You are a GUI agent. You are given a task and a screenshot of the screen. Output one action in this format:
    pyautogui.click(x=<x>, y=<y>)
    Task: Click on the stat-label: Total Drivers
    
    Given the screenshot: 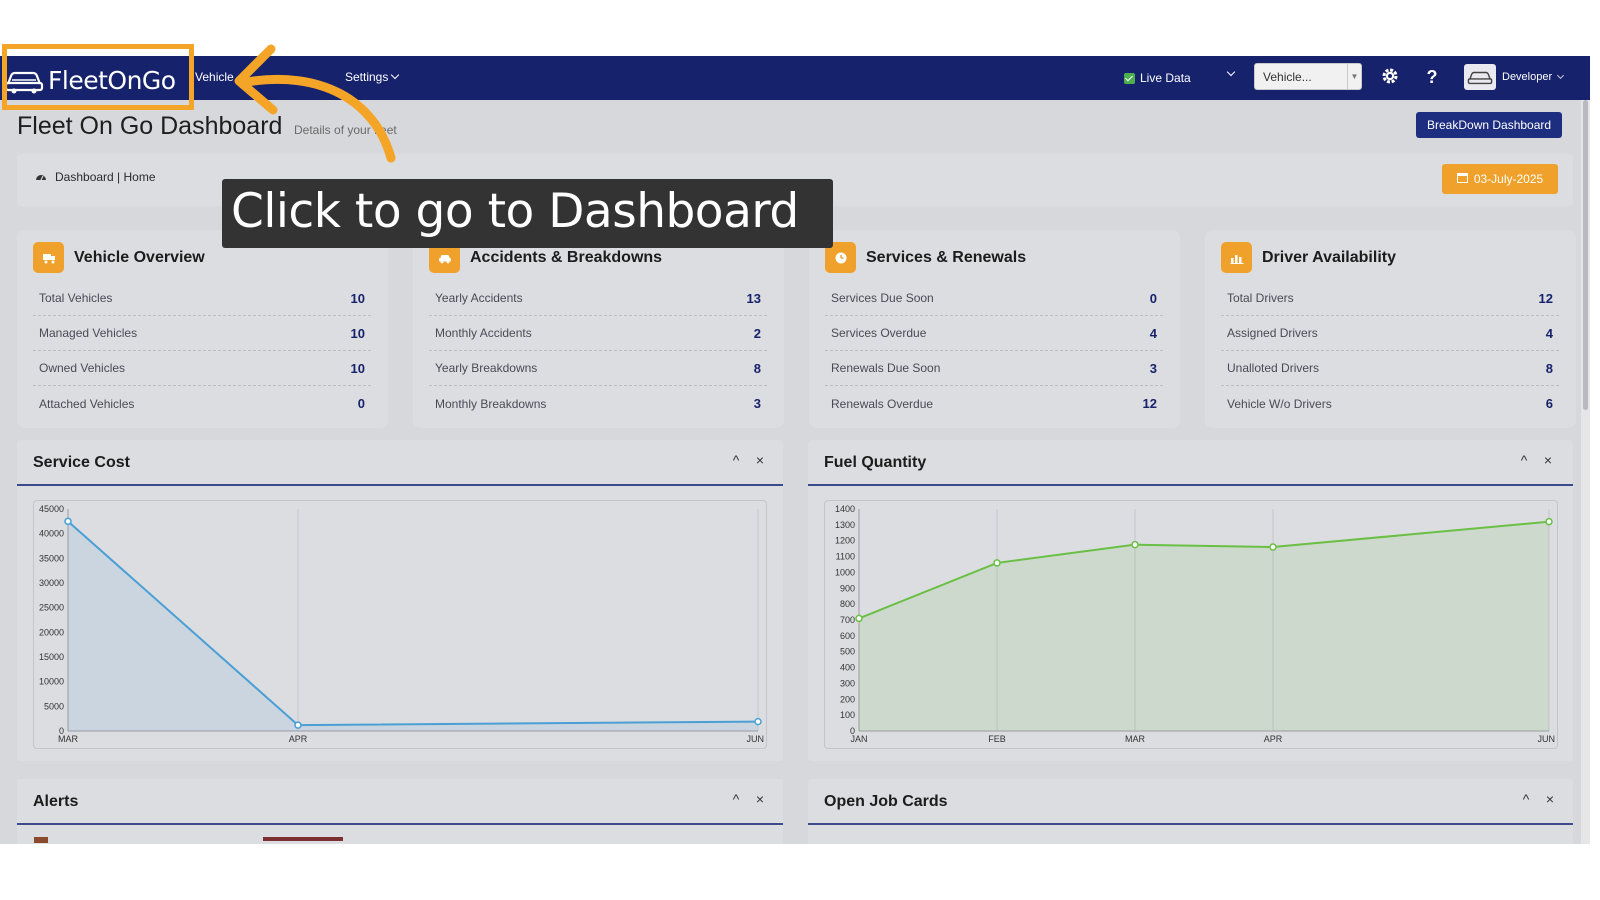 What is the action you would take?
    pyautogui.click(x=1260, y=298)
    